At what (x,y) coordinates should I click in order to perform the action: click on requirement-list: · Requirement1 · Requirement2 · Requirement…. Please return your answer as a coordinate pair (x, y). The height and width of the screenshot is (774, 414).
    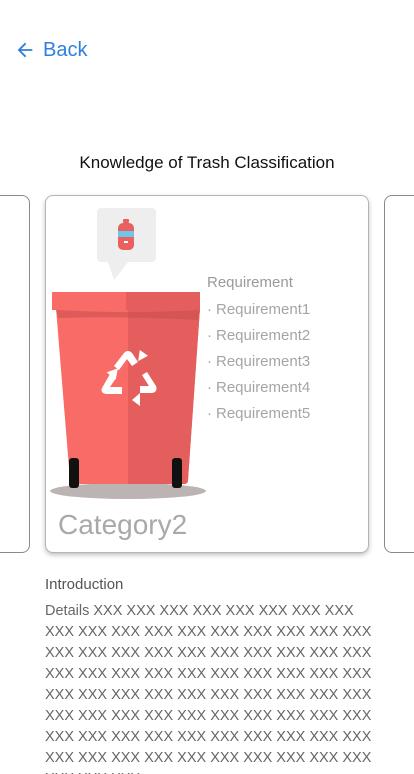
    Looking at the image, I should click on (258, 365).